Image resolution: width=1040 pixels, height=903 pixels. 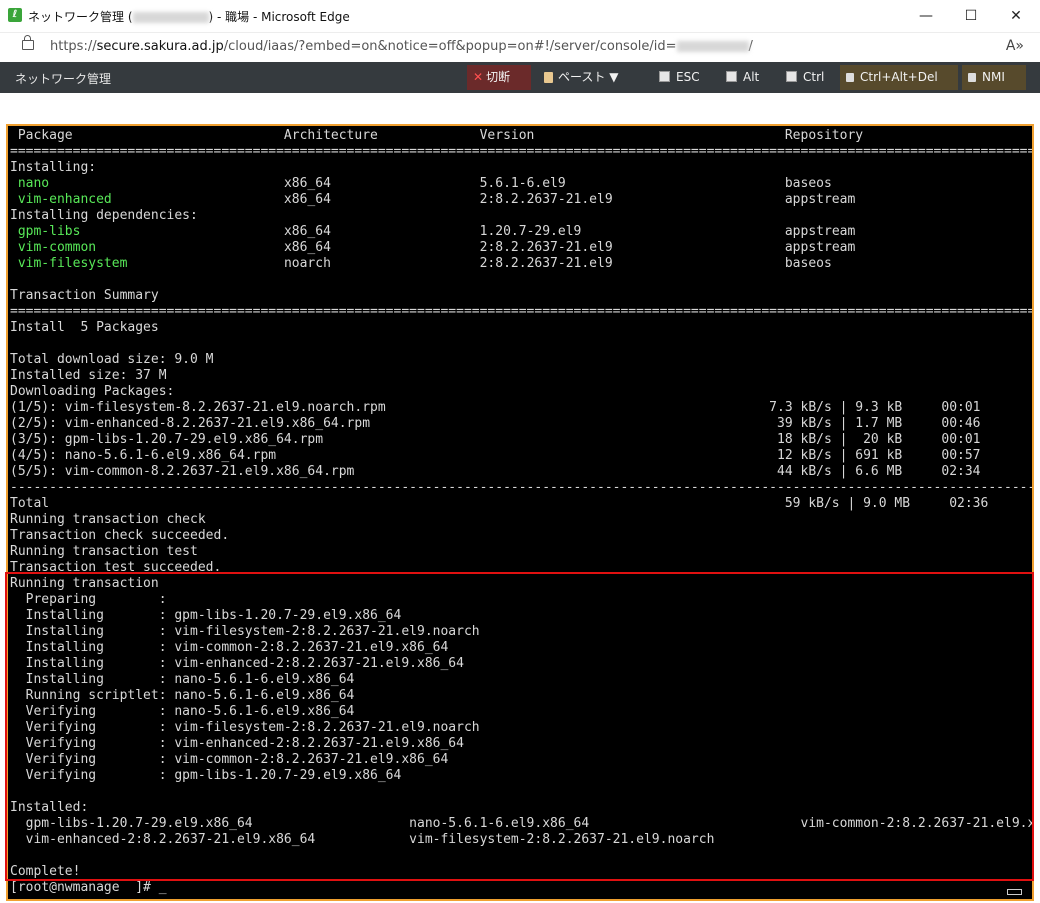 What do you see at coordinates (116, 567) in the screenshot?
I see `terminal-line: Transaction test succeeded.` at bounding box center [116, 567].